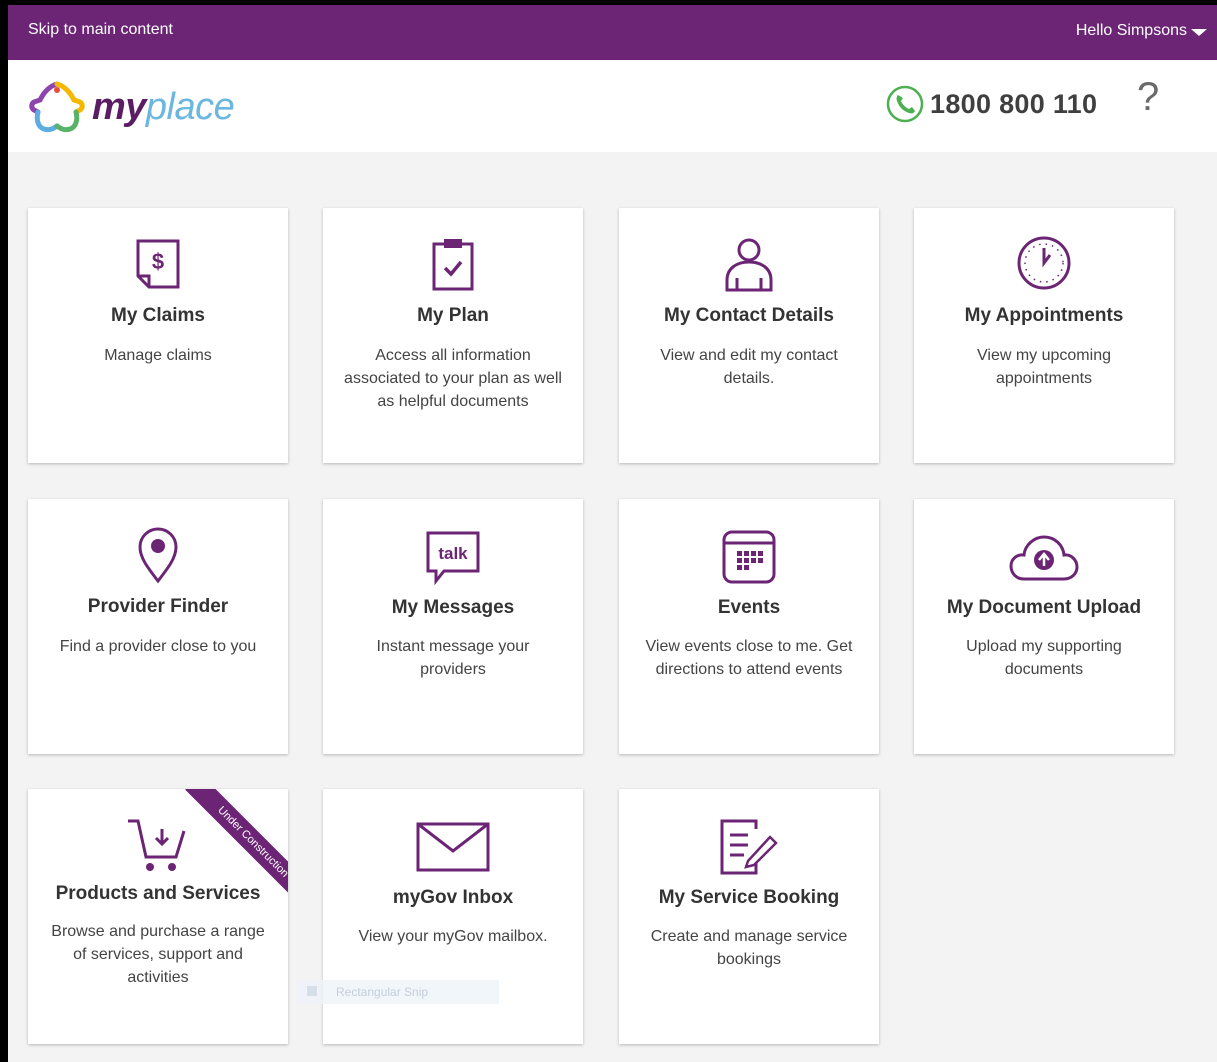 This screenshot has width=1217, height=1062. What do you see at coordinates (158, 893) in the screenshot?
I see `tile-title: Products and Services` at bounding box center [158, 893].